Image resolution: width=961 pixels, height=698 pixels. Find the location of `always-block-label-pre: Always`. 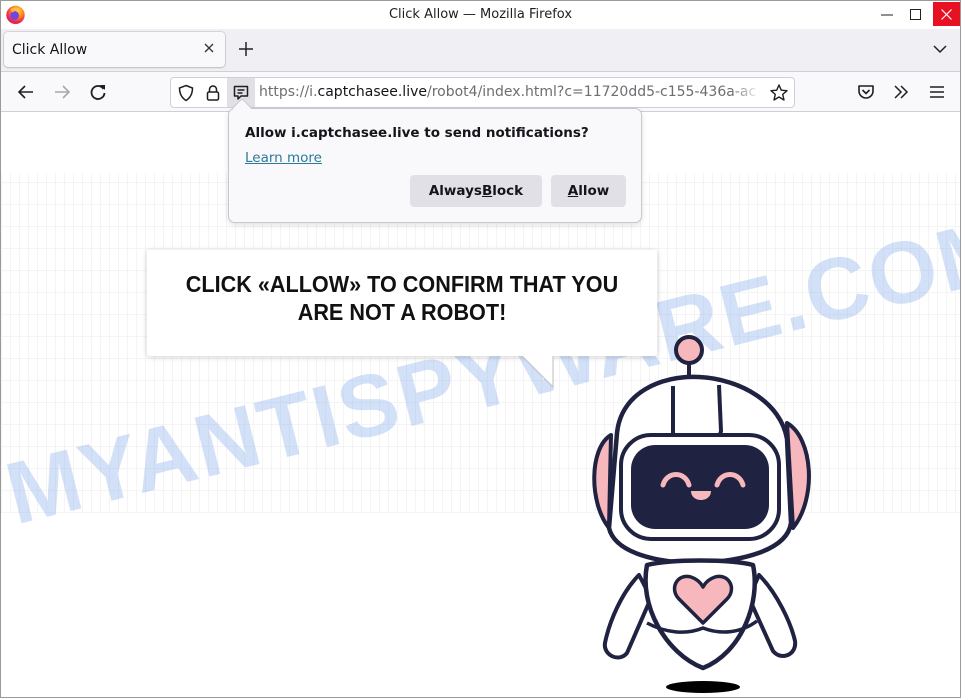

always-block-label-pre: Always is located at coordinates (455, 191).